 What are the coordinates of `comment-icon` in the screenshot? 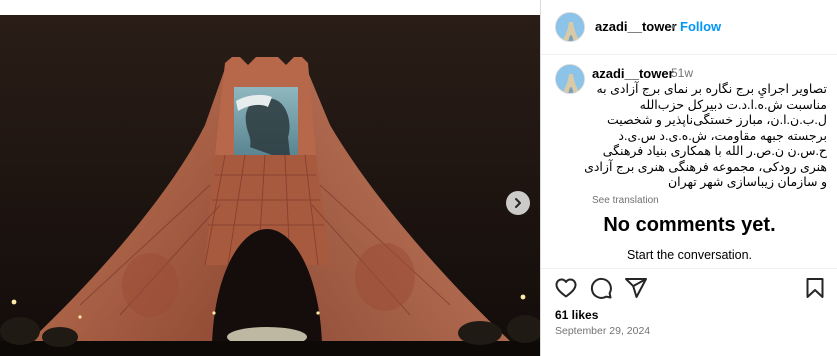 It's located at (601, 288).